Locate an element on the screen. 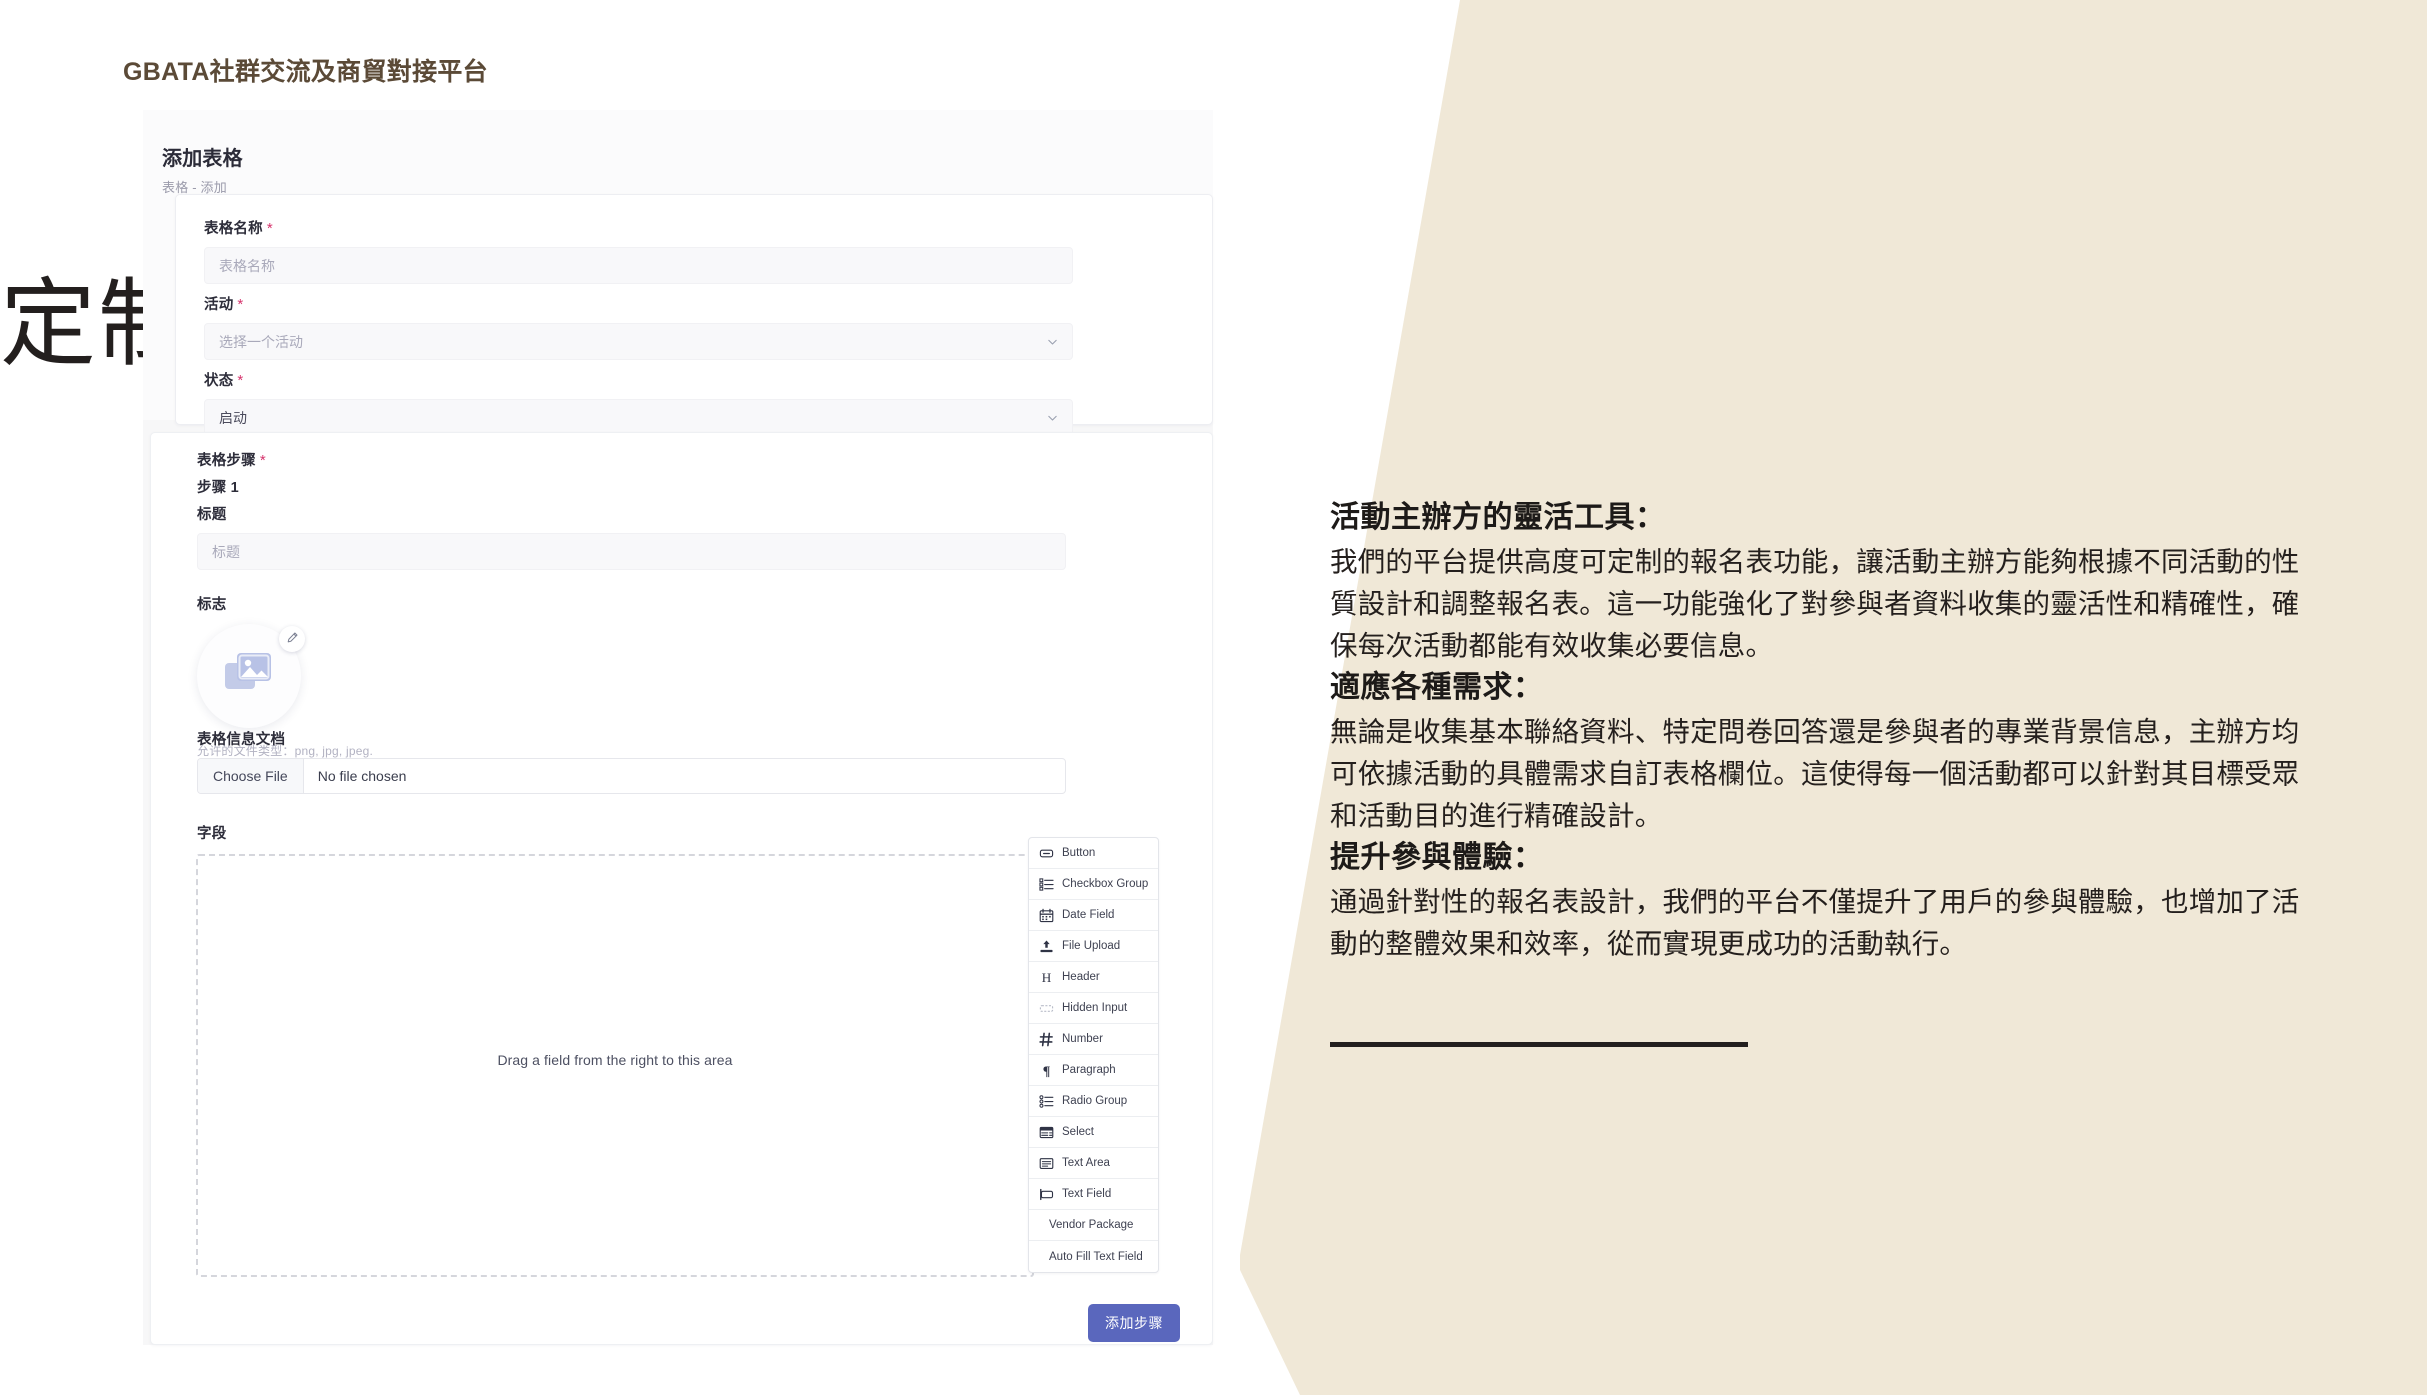 The height and width of the screenshot is (1395, 2427). page-header: 添加表格 表格 - 添加 is located at coordinates (202, 169).